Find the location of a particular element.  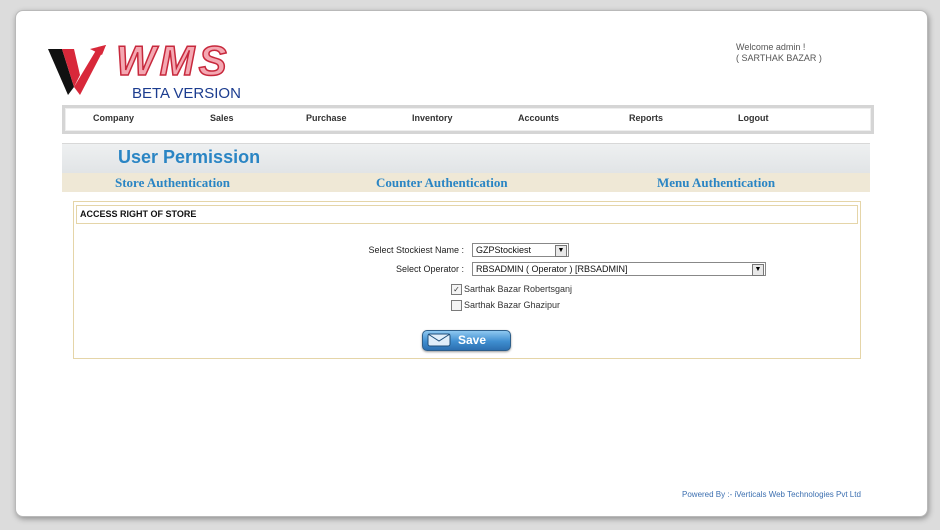

store-option-robertsganj: ✓ Sarthak Bazar Robertsganj is located at coordinates (512, 290).